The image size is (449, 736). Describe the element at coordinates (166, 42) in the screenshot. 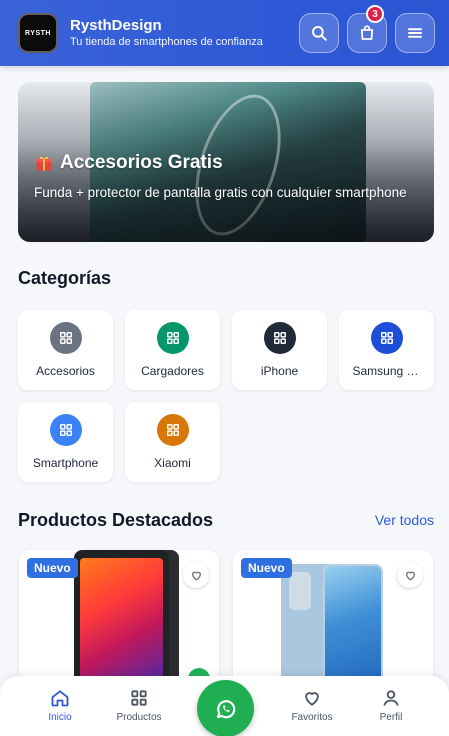

I see `brand-tagline: Tu tienda de smartphones de confianza` at that location.